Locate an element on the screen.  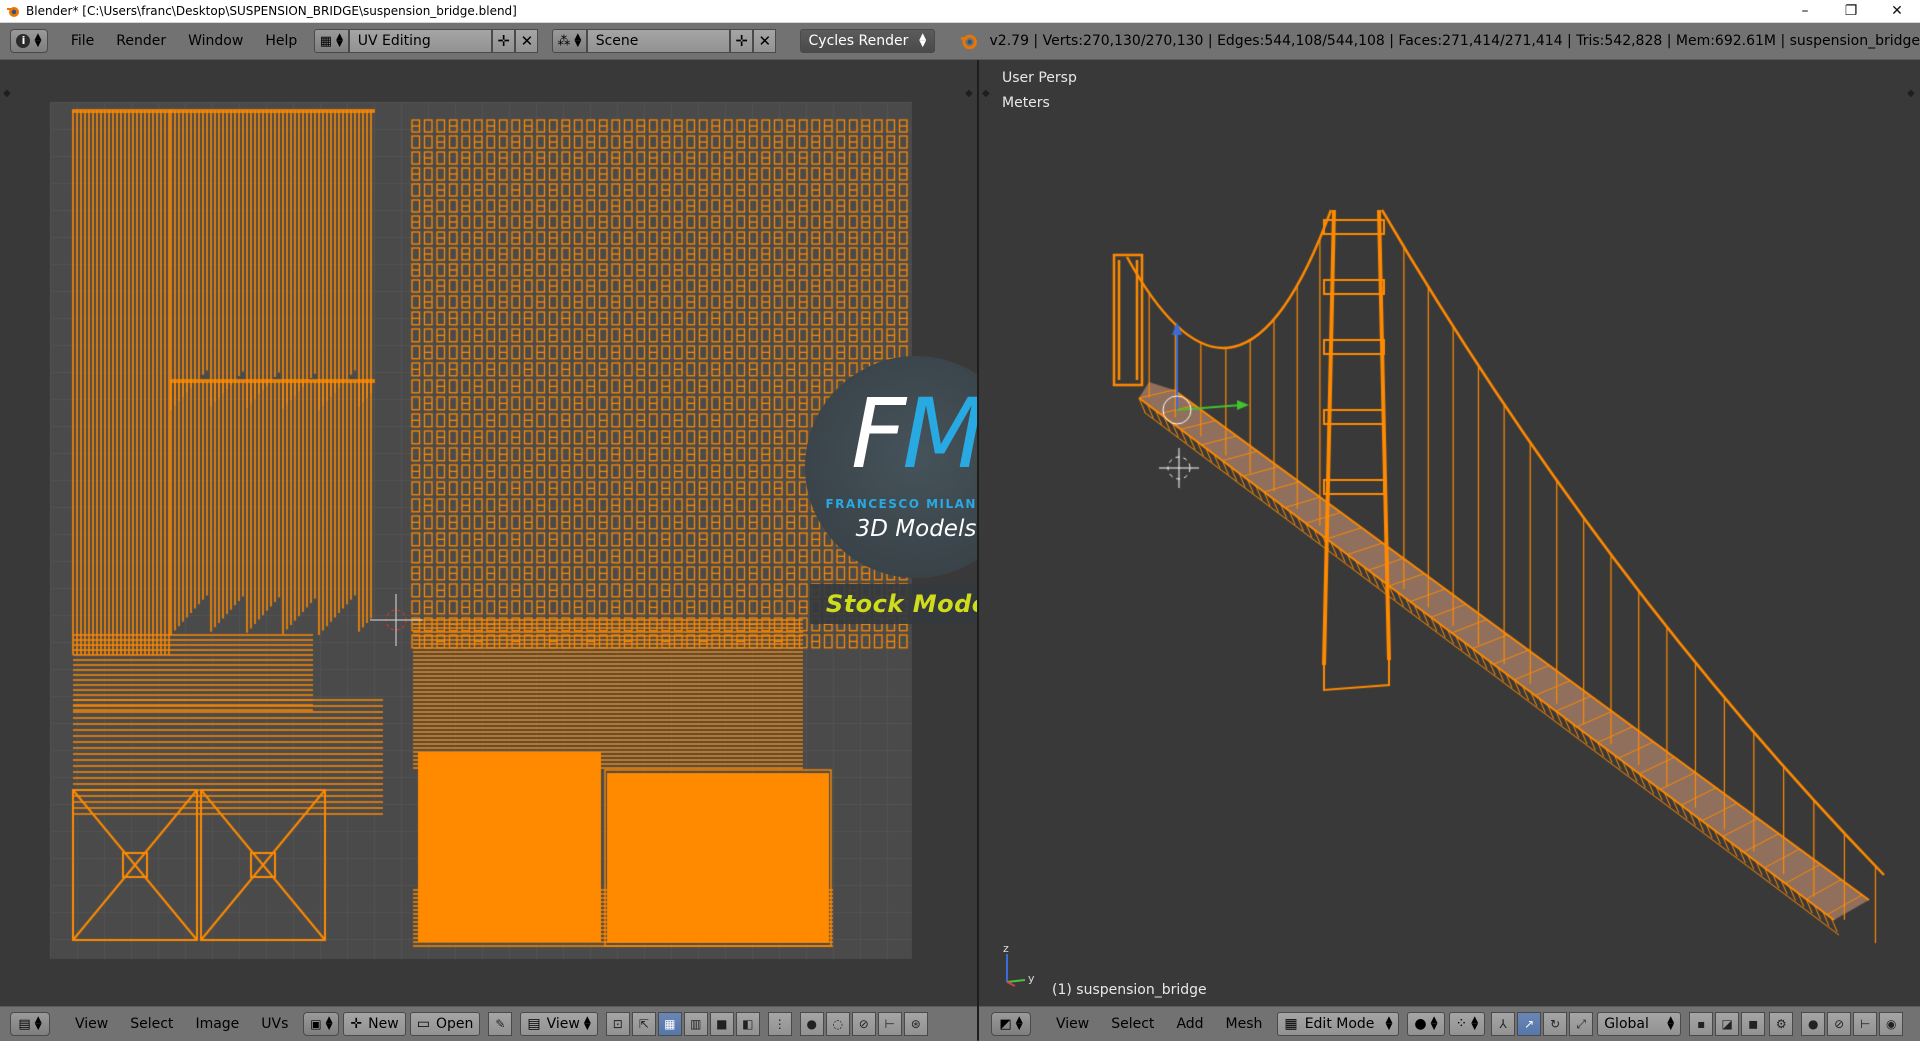
uv-menu-image: Image is located at coordinates (217, 1024).